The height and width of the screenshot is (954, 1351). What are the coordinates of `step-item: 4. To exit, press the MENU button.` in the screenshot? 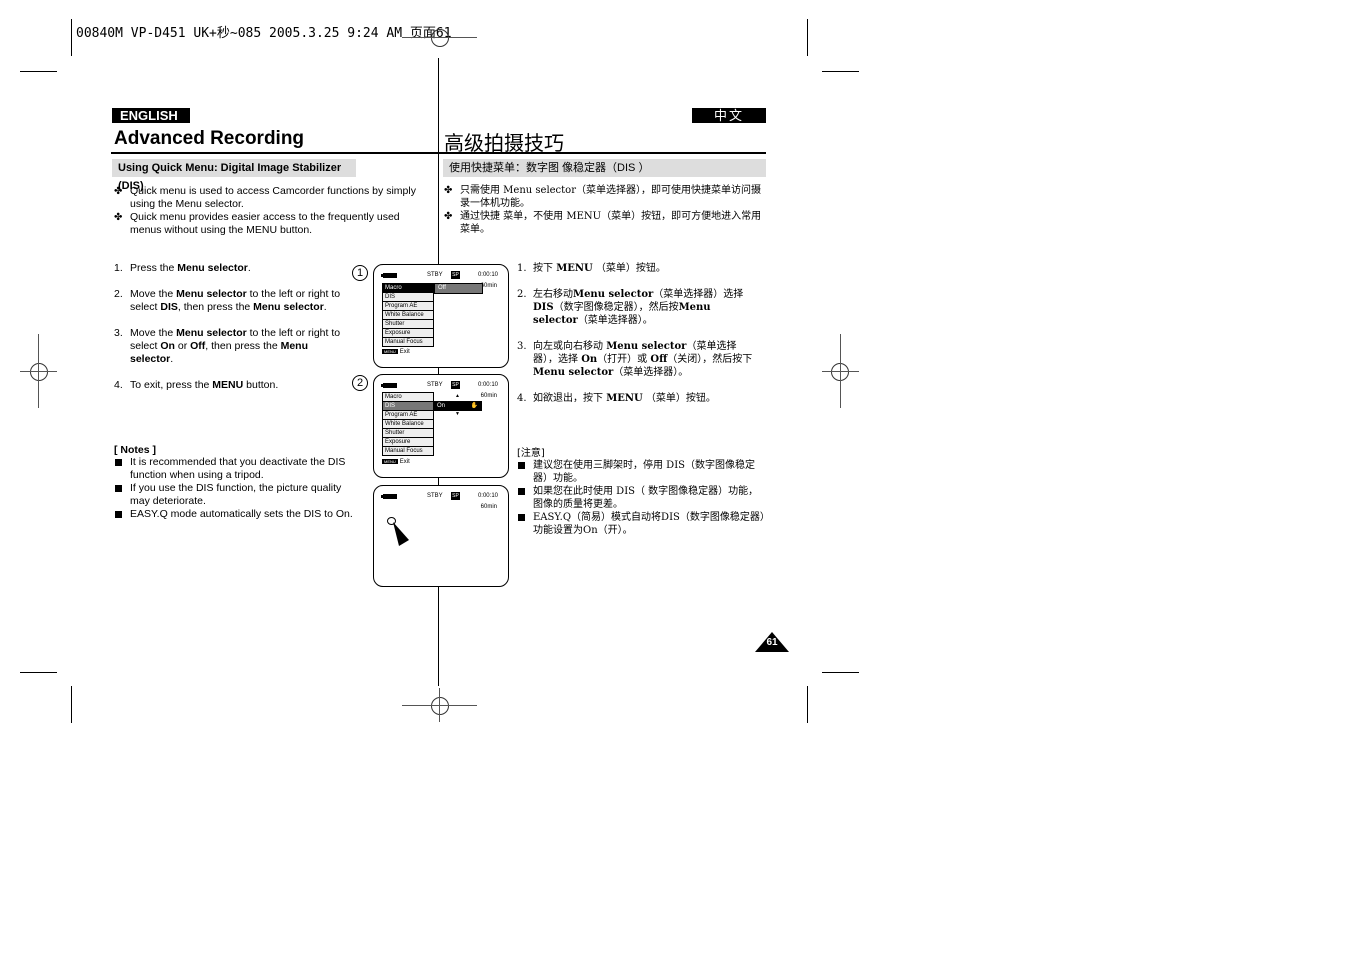 It's located at (196, 385).